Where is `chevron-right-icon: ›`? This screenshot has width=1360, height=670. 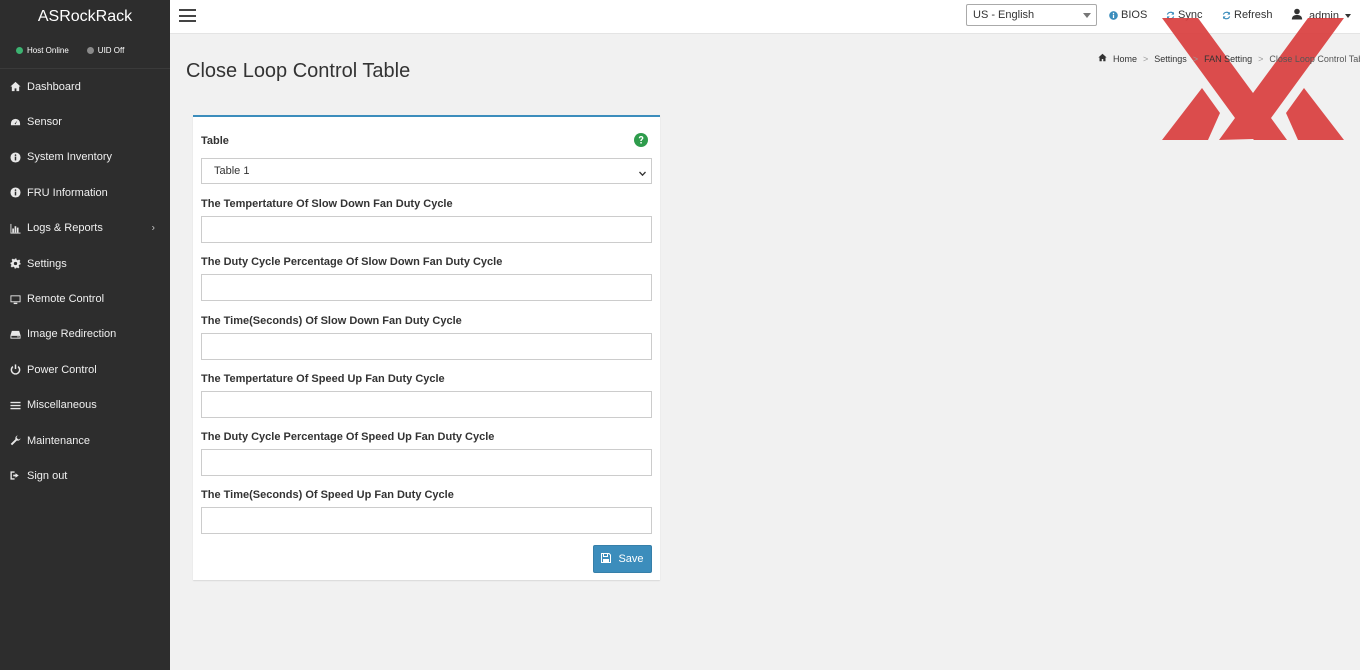 chevron-right-icon: › is located at coordinates (153, 228).